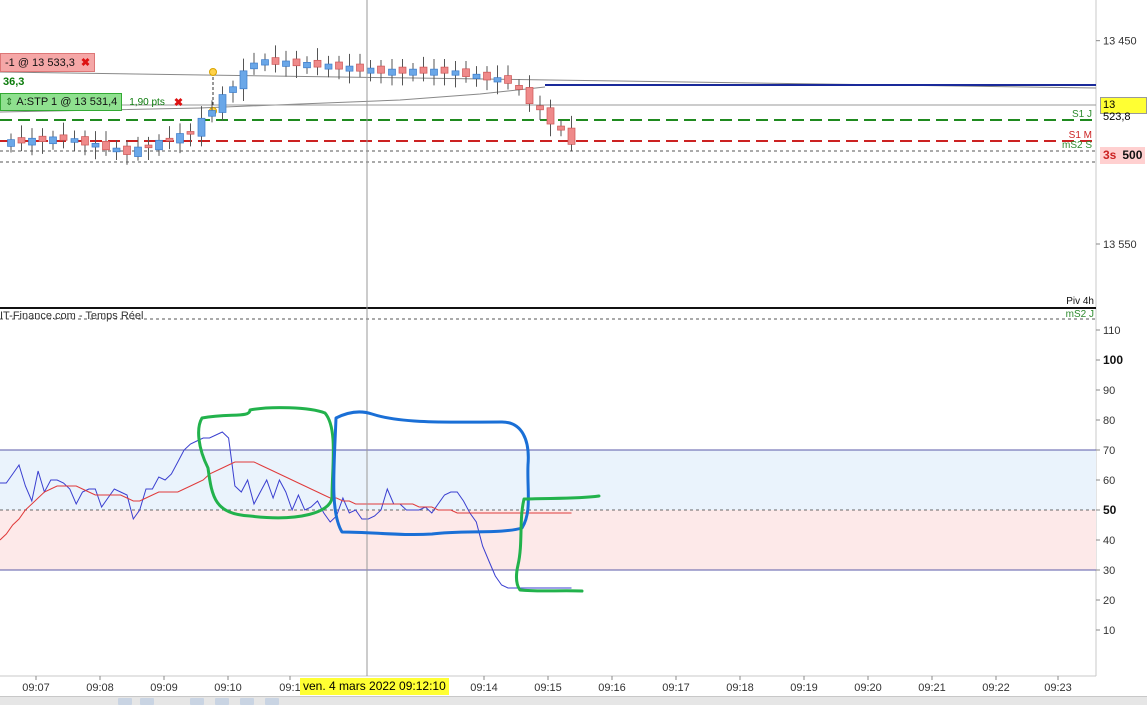 The height and width of the screenshot is (705, 1147). What do you see at coordinates (213, 72) in the screenshot?
I see `order-handle-top` at bounding box center [213, 72].